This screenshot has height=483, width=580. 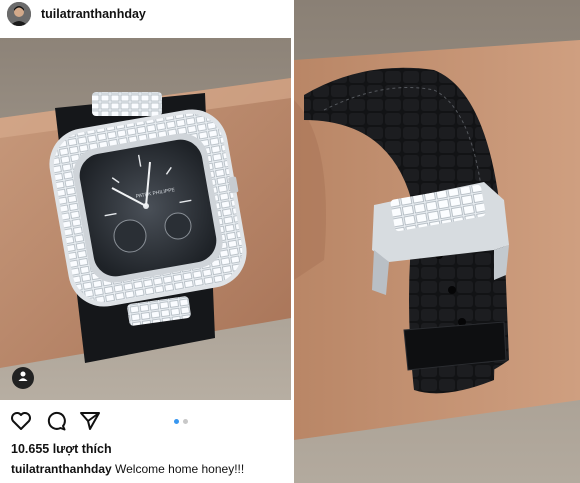 I want to click on likes-count: 10.655 lượt thích, so click(x=61, y=449).